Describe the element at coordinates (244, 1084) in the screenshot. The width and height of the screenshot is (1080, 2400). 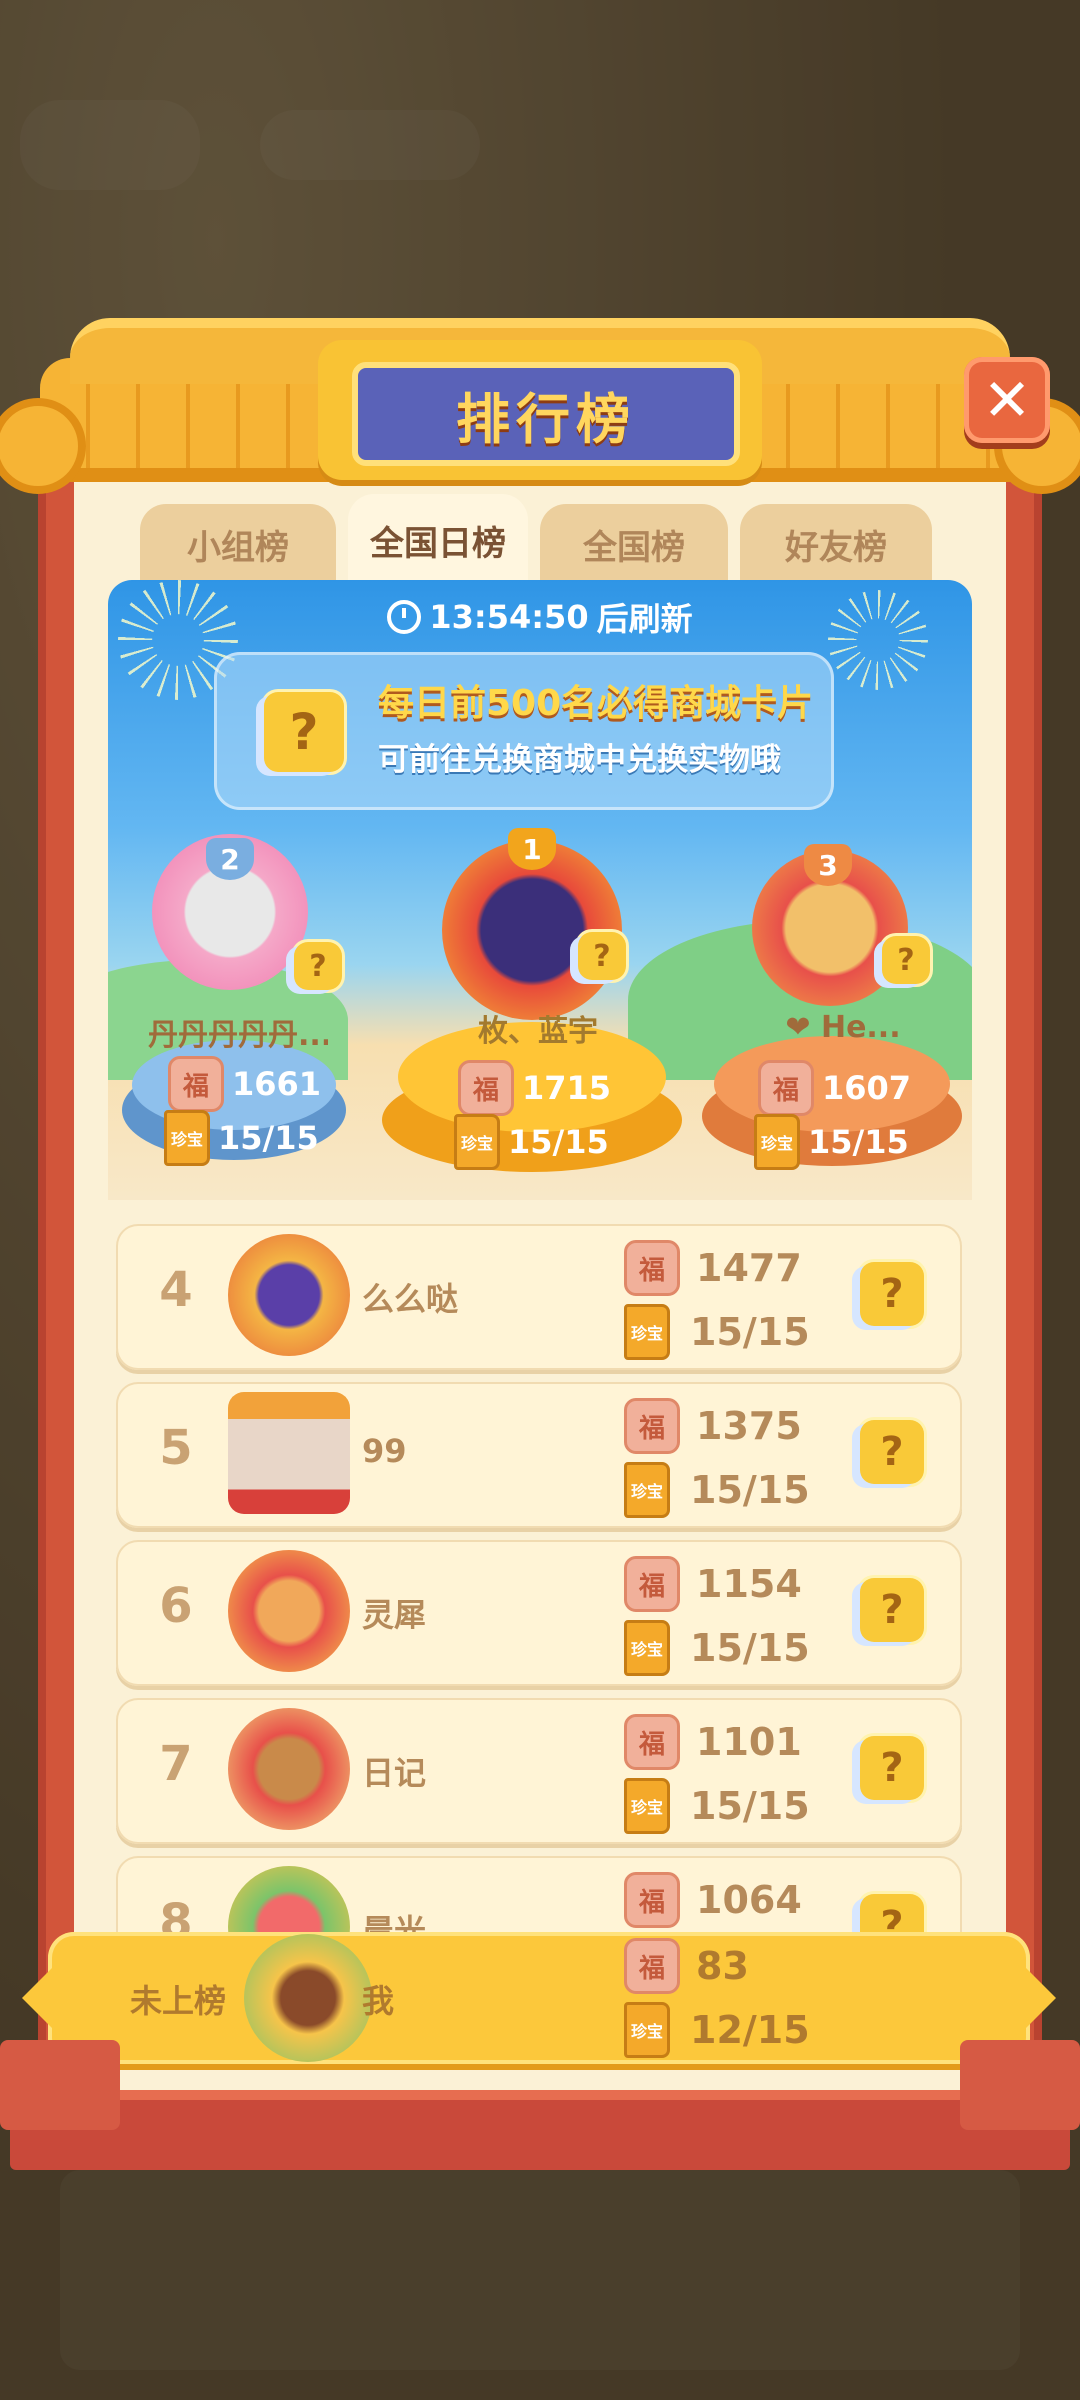
I see `score: 福 1661` at that location.